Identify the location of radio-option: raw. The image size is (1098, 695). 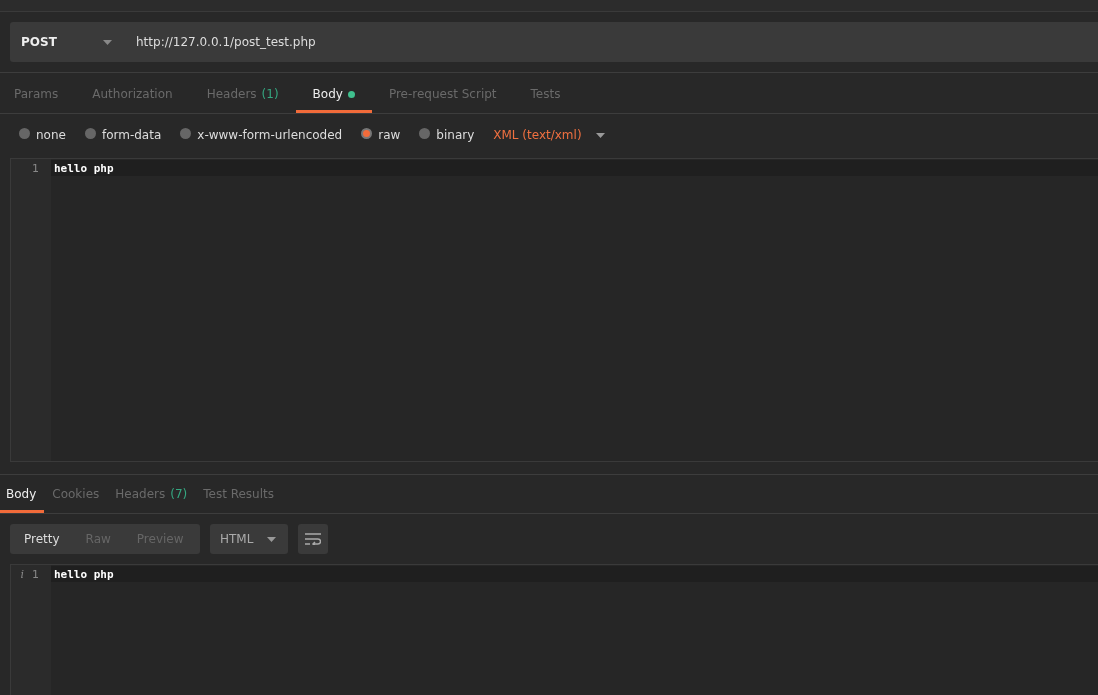
(381, 135).